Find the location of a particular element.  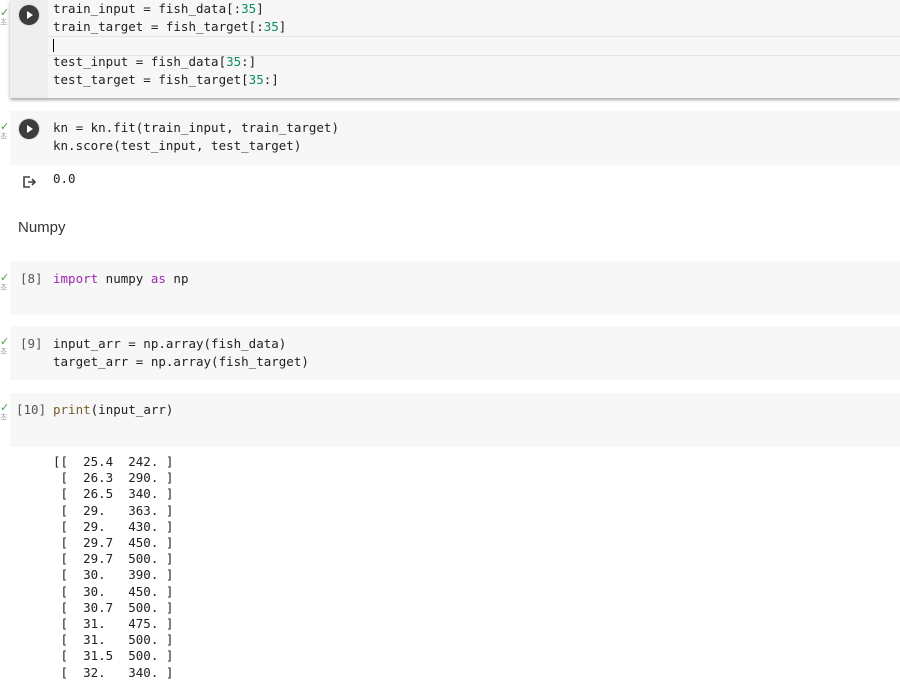

code-line: test_target = fish_target[35:] is located at coordinates (166, 80).